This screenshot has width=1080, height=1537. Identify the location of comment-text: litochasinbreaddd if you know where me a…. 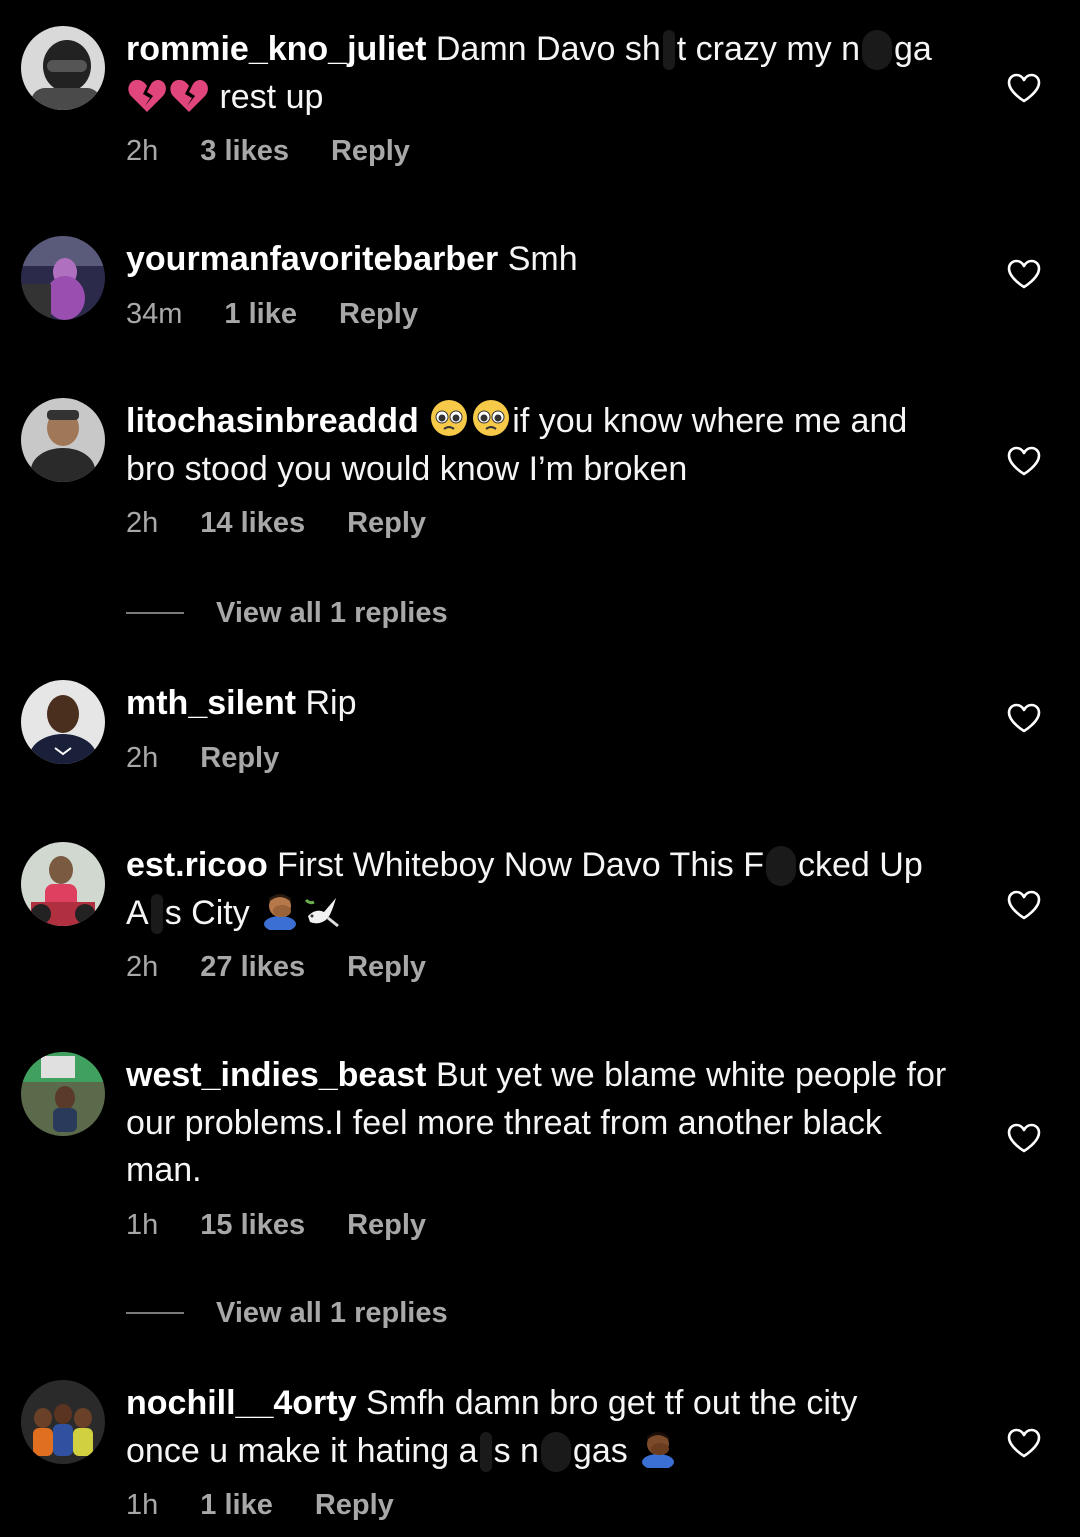
(546, 445).